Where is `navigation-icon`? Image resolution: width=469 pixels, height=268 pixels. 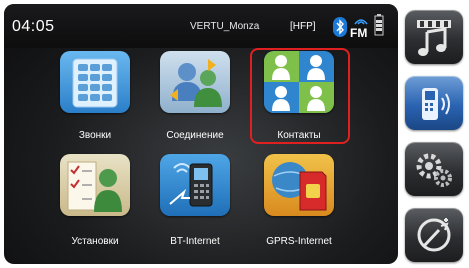
navigation-icon is located at coordinates (434, 235).